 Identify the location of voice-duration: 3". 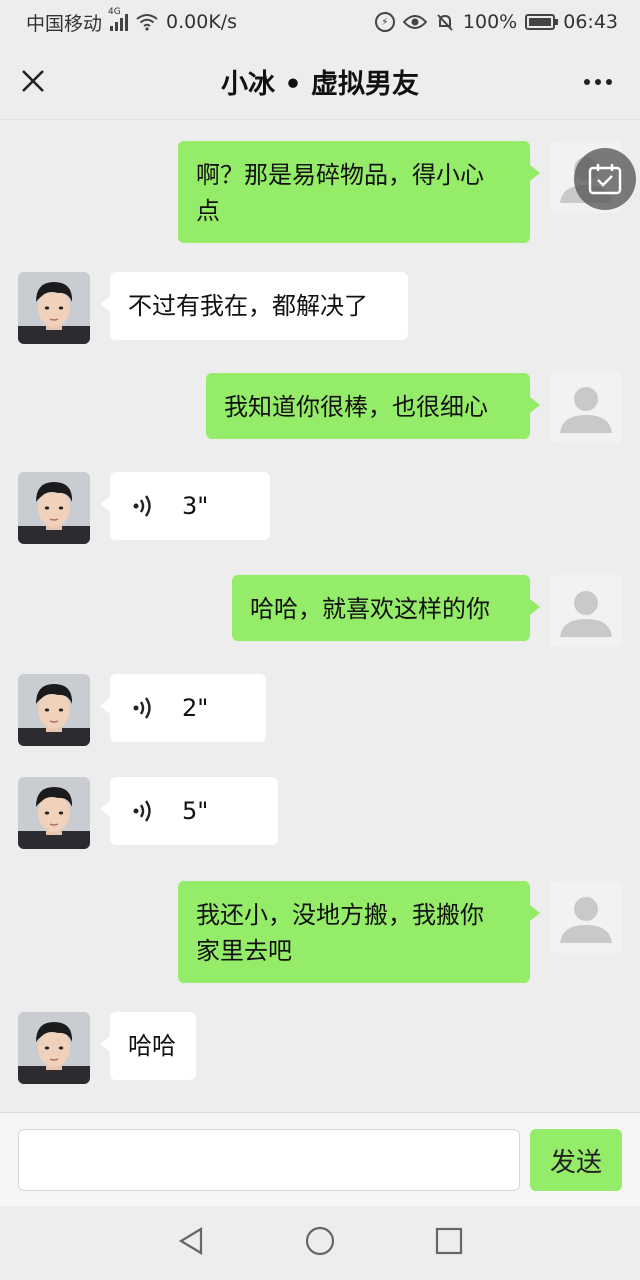
(195, 506).